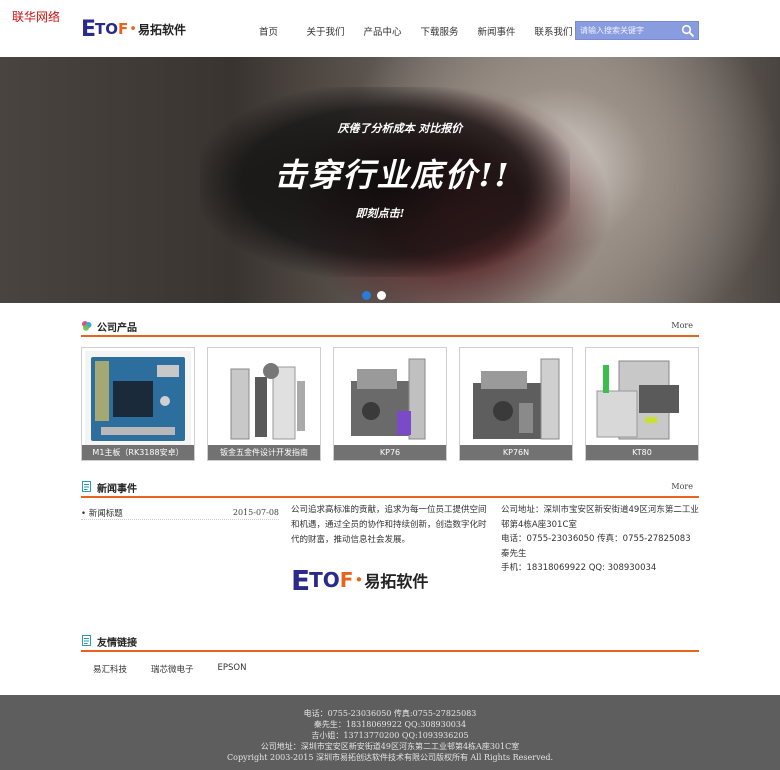 This screenshot has height=770, width=780. Describe the element at coordinates (392, 175) in the screenshot. I see `banner-headline: 击穿行业底价!!` at that location.